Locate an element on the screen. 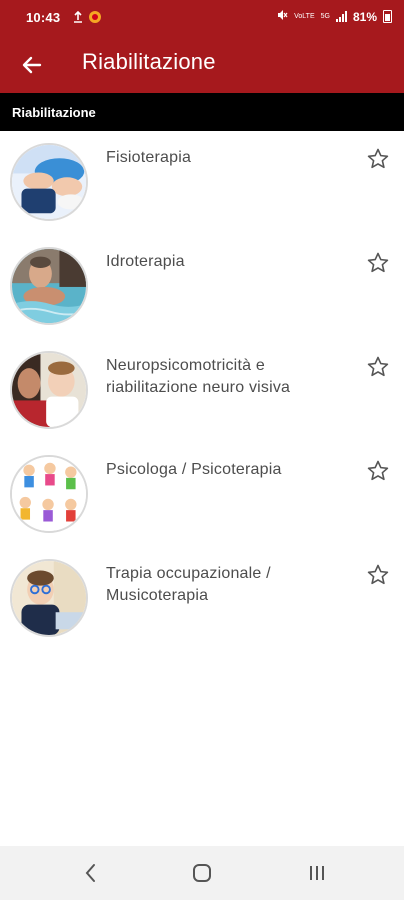  list-item: Psicologa / Psicoterapia is located at coordinates (202, 495).